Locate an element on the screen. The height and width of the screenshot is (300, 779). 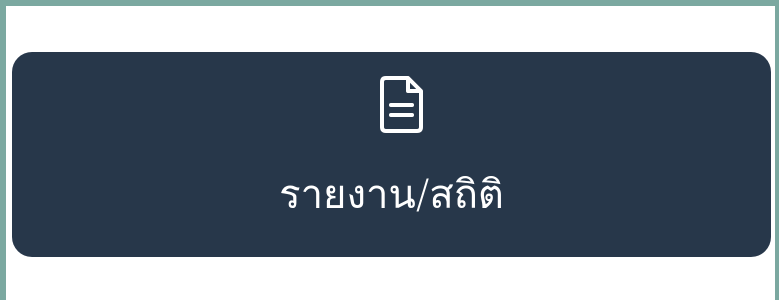
reports-statistics-label: รายงาน/สถิติ is located at coordinates (391, 195).